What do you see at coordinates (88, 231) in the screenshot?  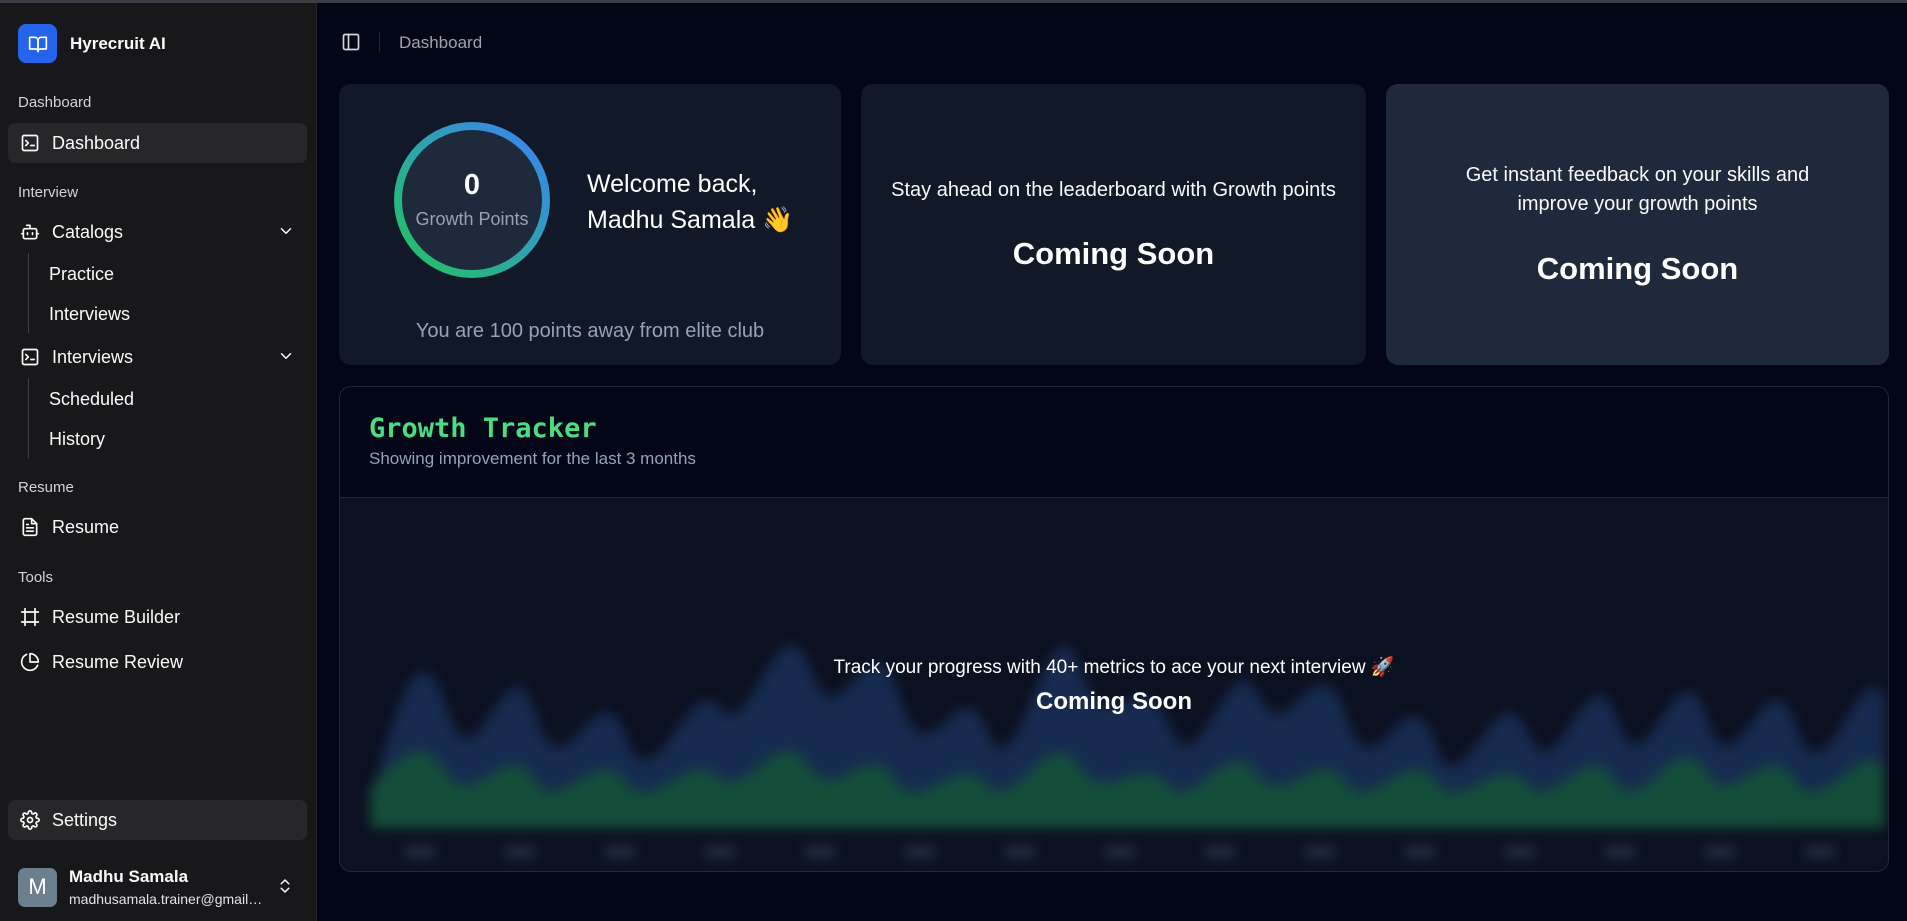 I see `sidebar-item-label: Catalogs` at bounding box center [88, 231].